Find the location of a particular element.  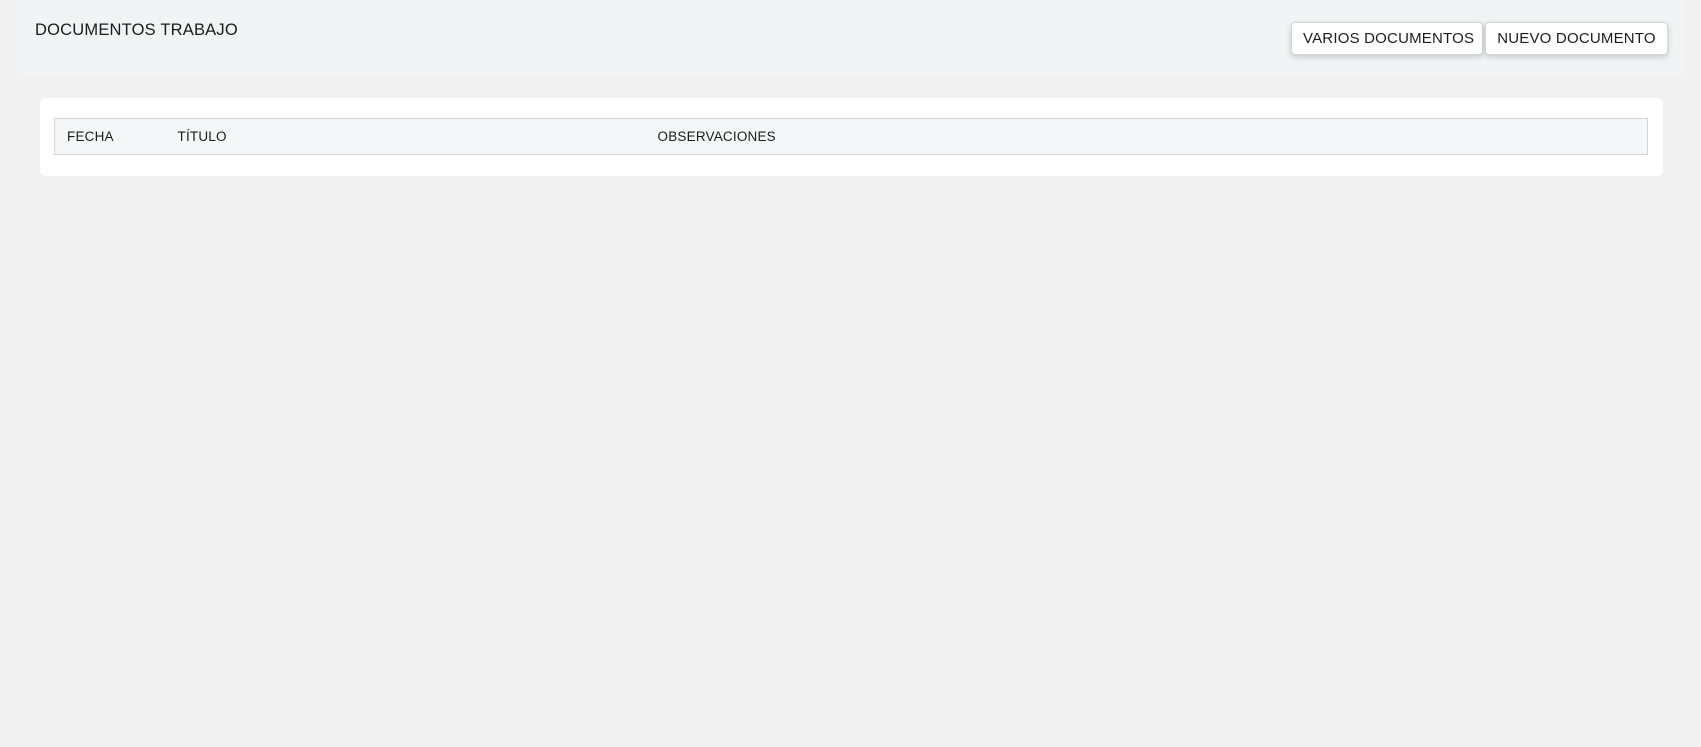

column-header-observaciones: OBSERVACIONES is located at coordinates (1146, 136).